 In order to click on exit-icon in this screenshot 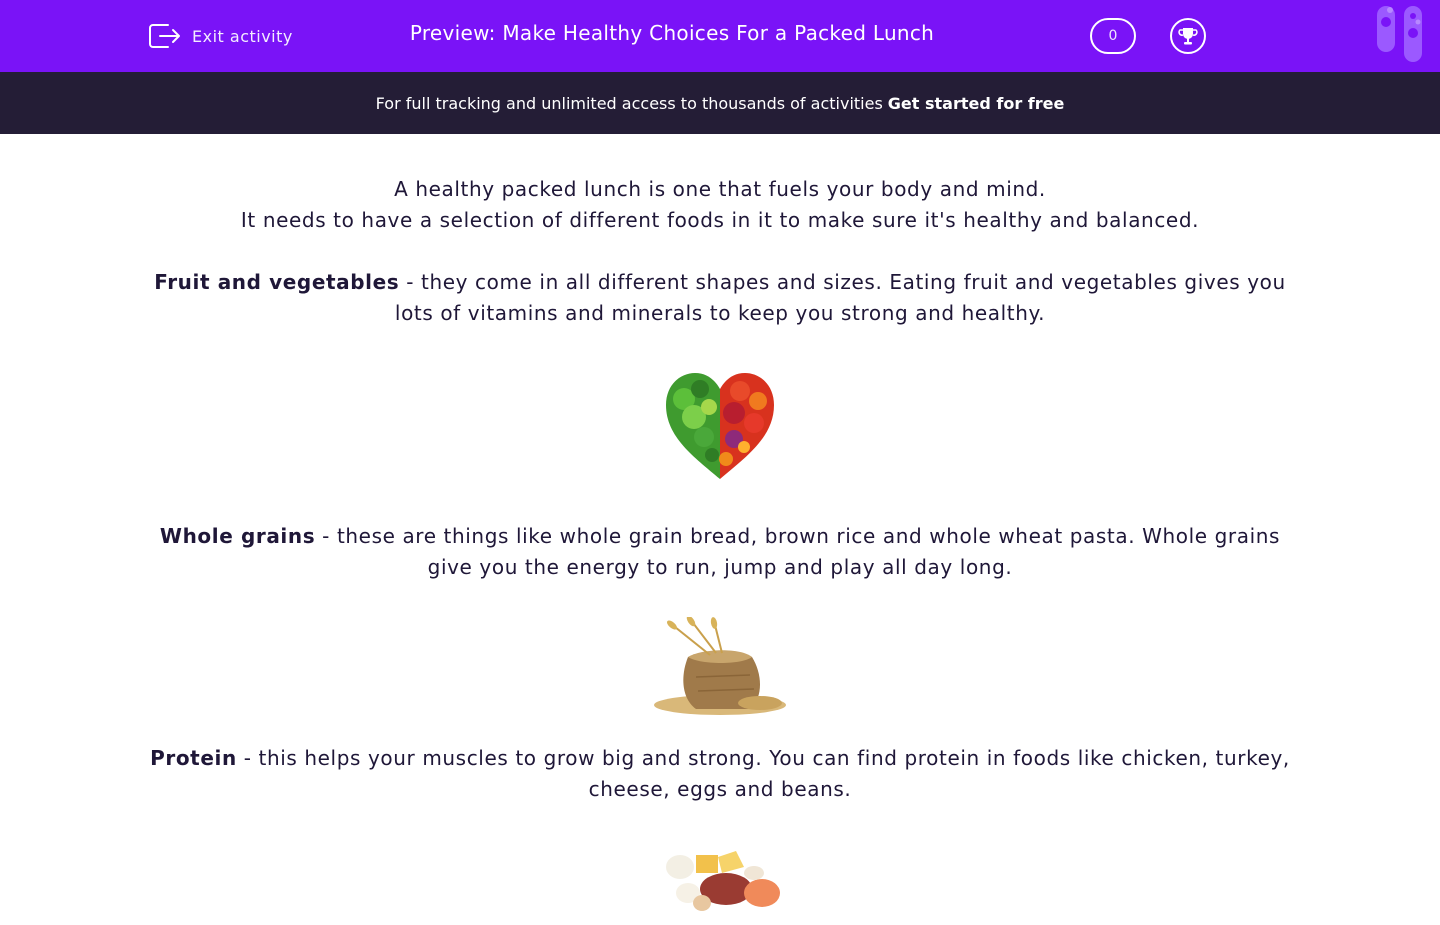, I will do `click(164, 36)`.